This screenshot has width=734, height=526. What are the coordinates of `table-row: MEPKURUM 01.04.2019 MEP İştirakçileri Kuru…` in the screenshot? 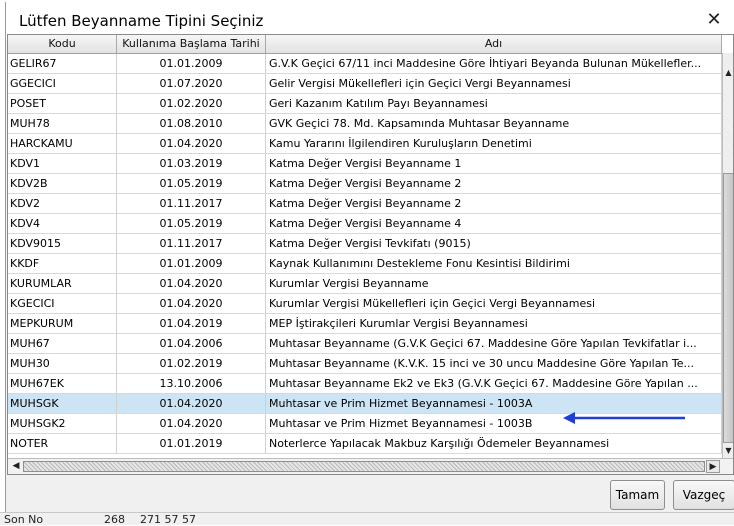 It's located at (365, 324).